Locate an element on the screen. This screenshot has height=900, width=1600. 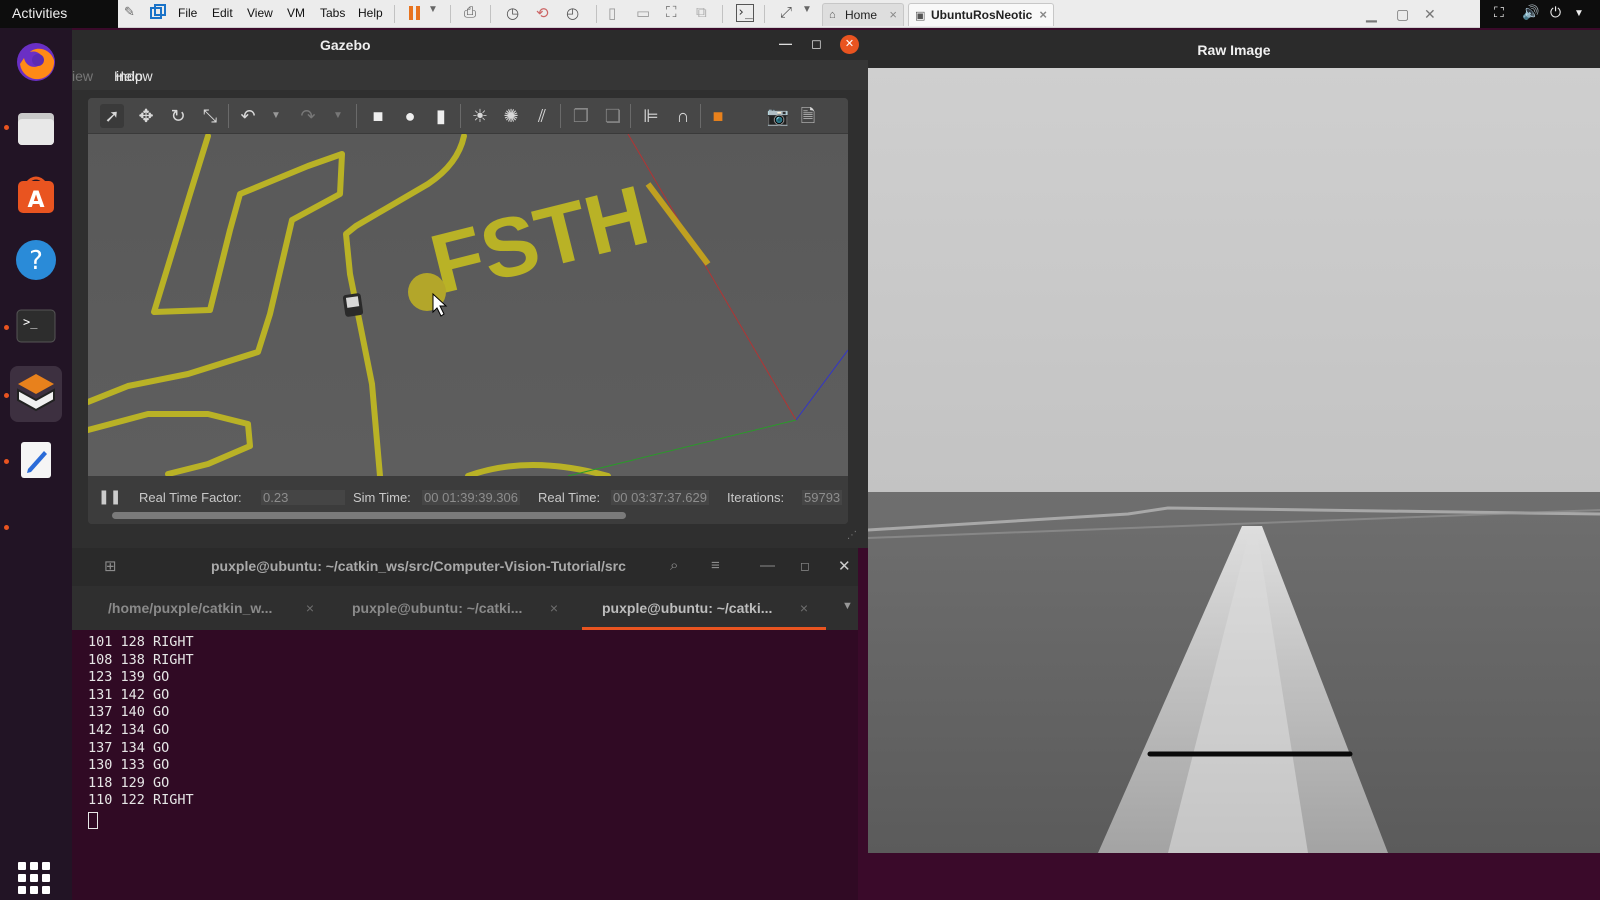
gazebo-titlebar: Gazebo — ◻ ✕ is located at coordinates (470, 45).